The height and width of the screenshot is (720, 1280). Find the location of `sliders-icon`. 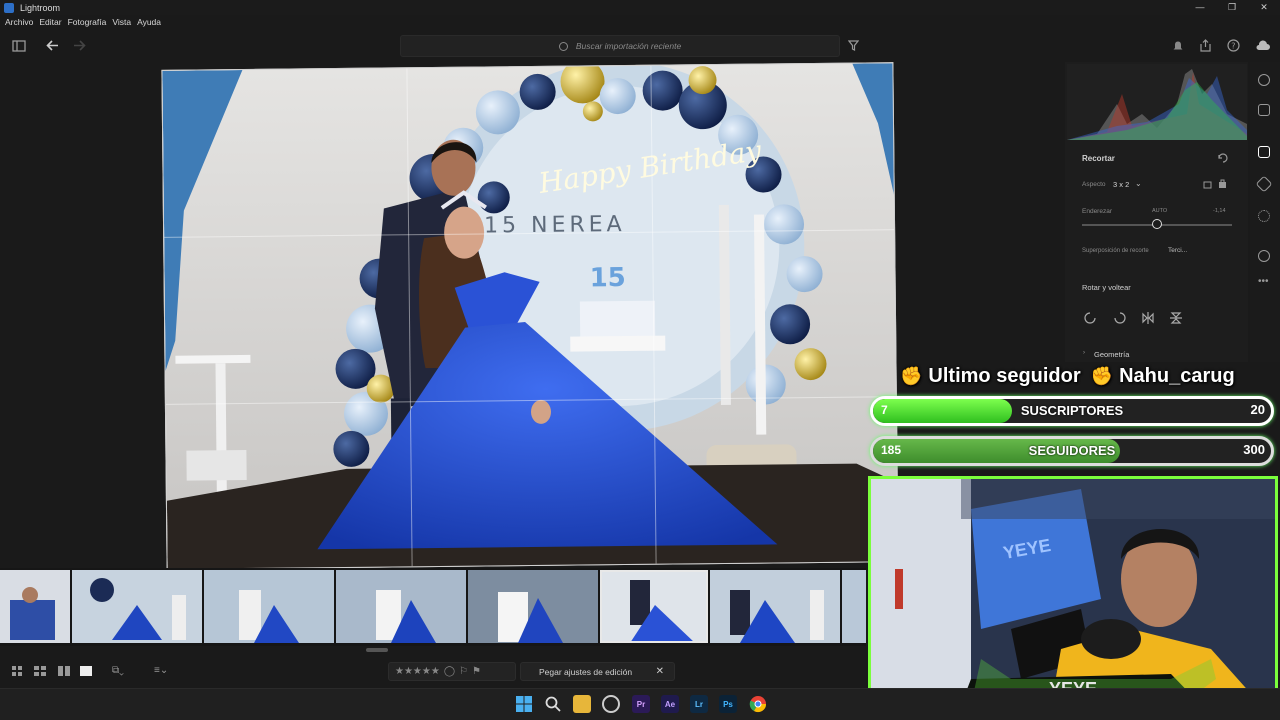

sliders-icon is located at coordinates (1264, 110).